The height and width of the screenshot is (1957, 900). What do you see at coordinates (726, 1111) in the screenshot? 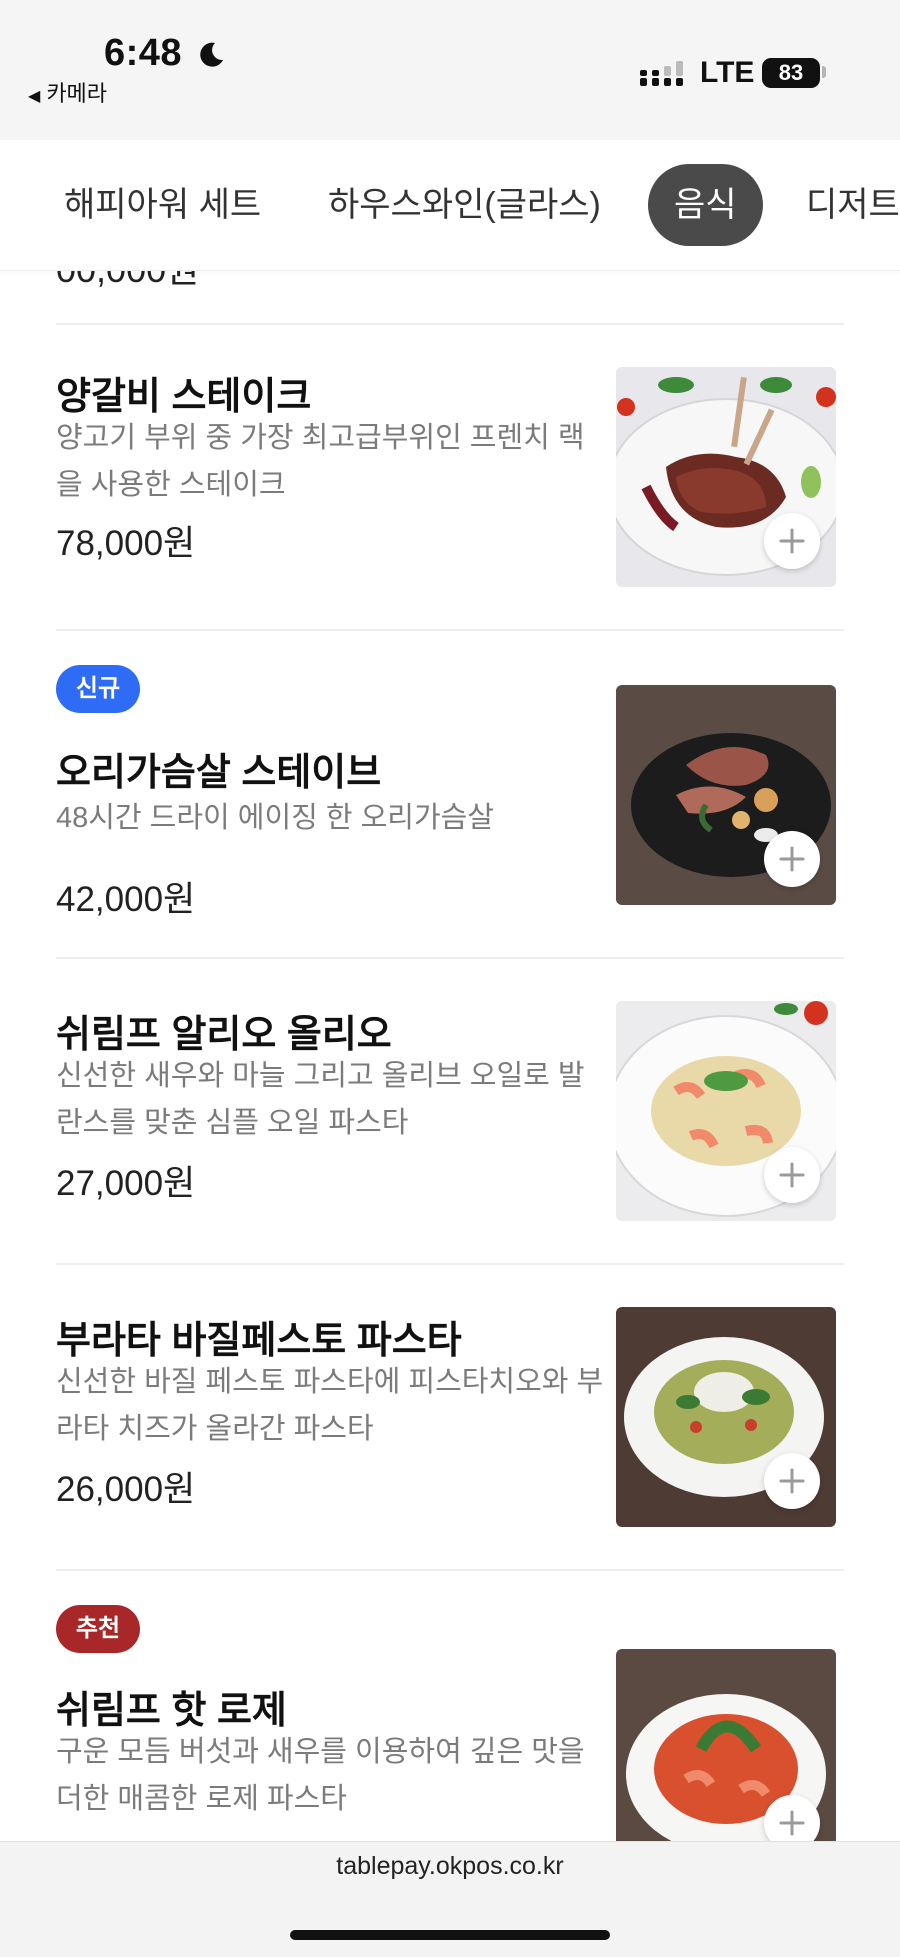
I see `shrimp-aglio-olio-image` at bounding box center [726, 1111].